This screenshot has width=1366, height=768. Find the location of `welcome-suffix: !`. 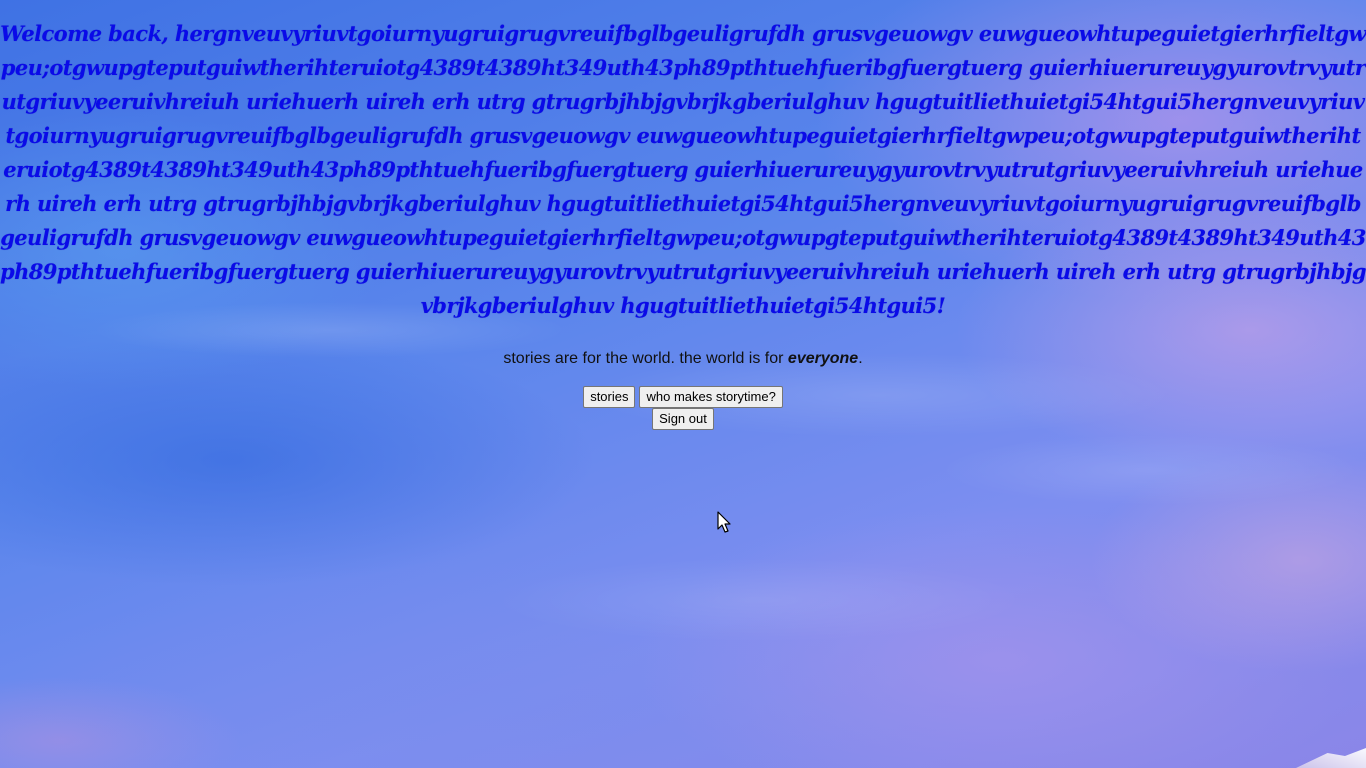

welcome-suffix: ! is located at coordinates (941, 305).